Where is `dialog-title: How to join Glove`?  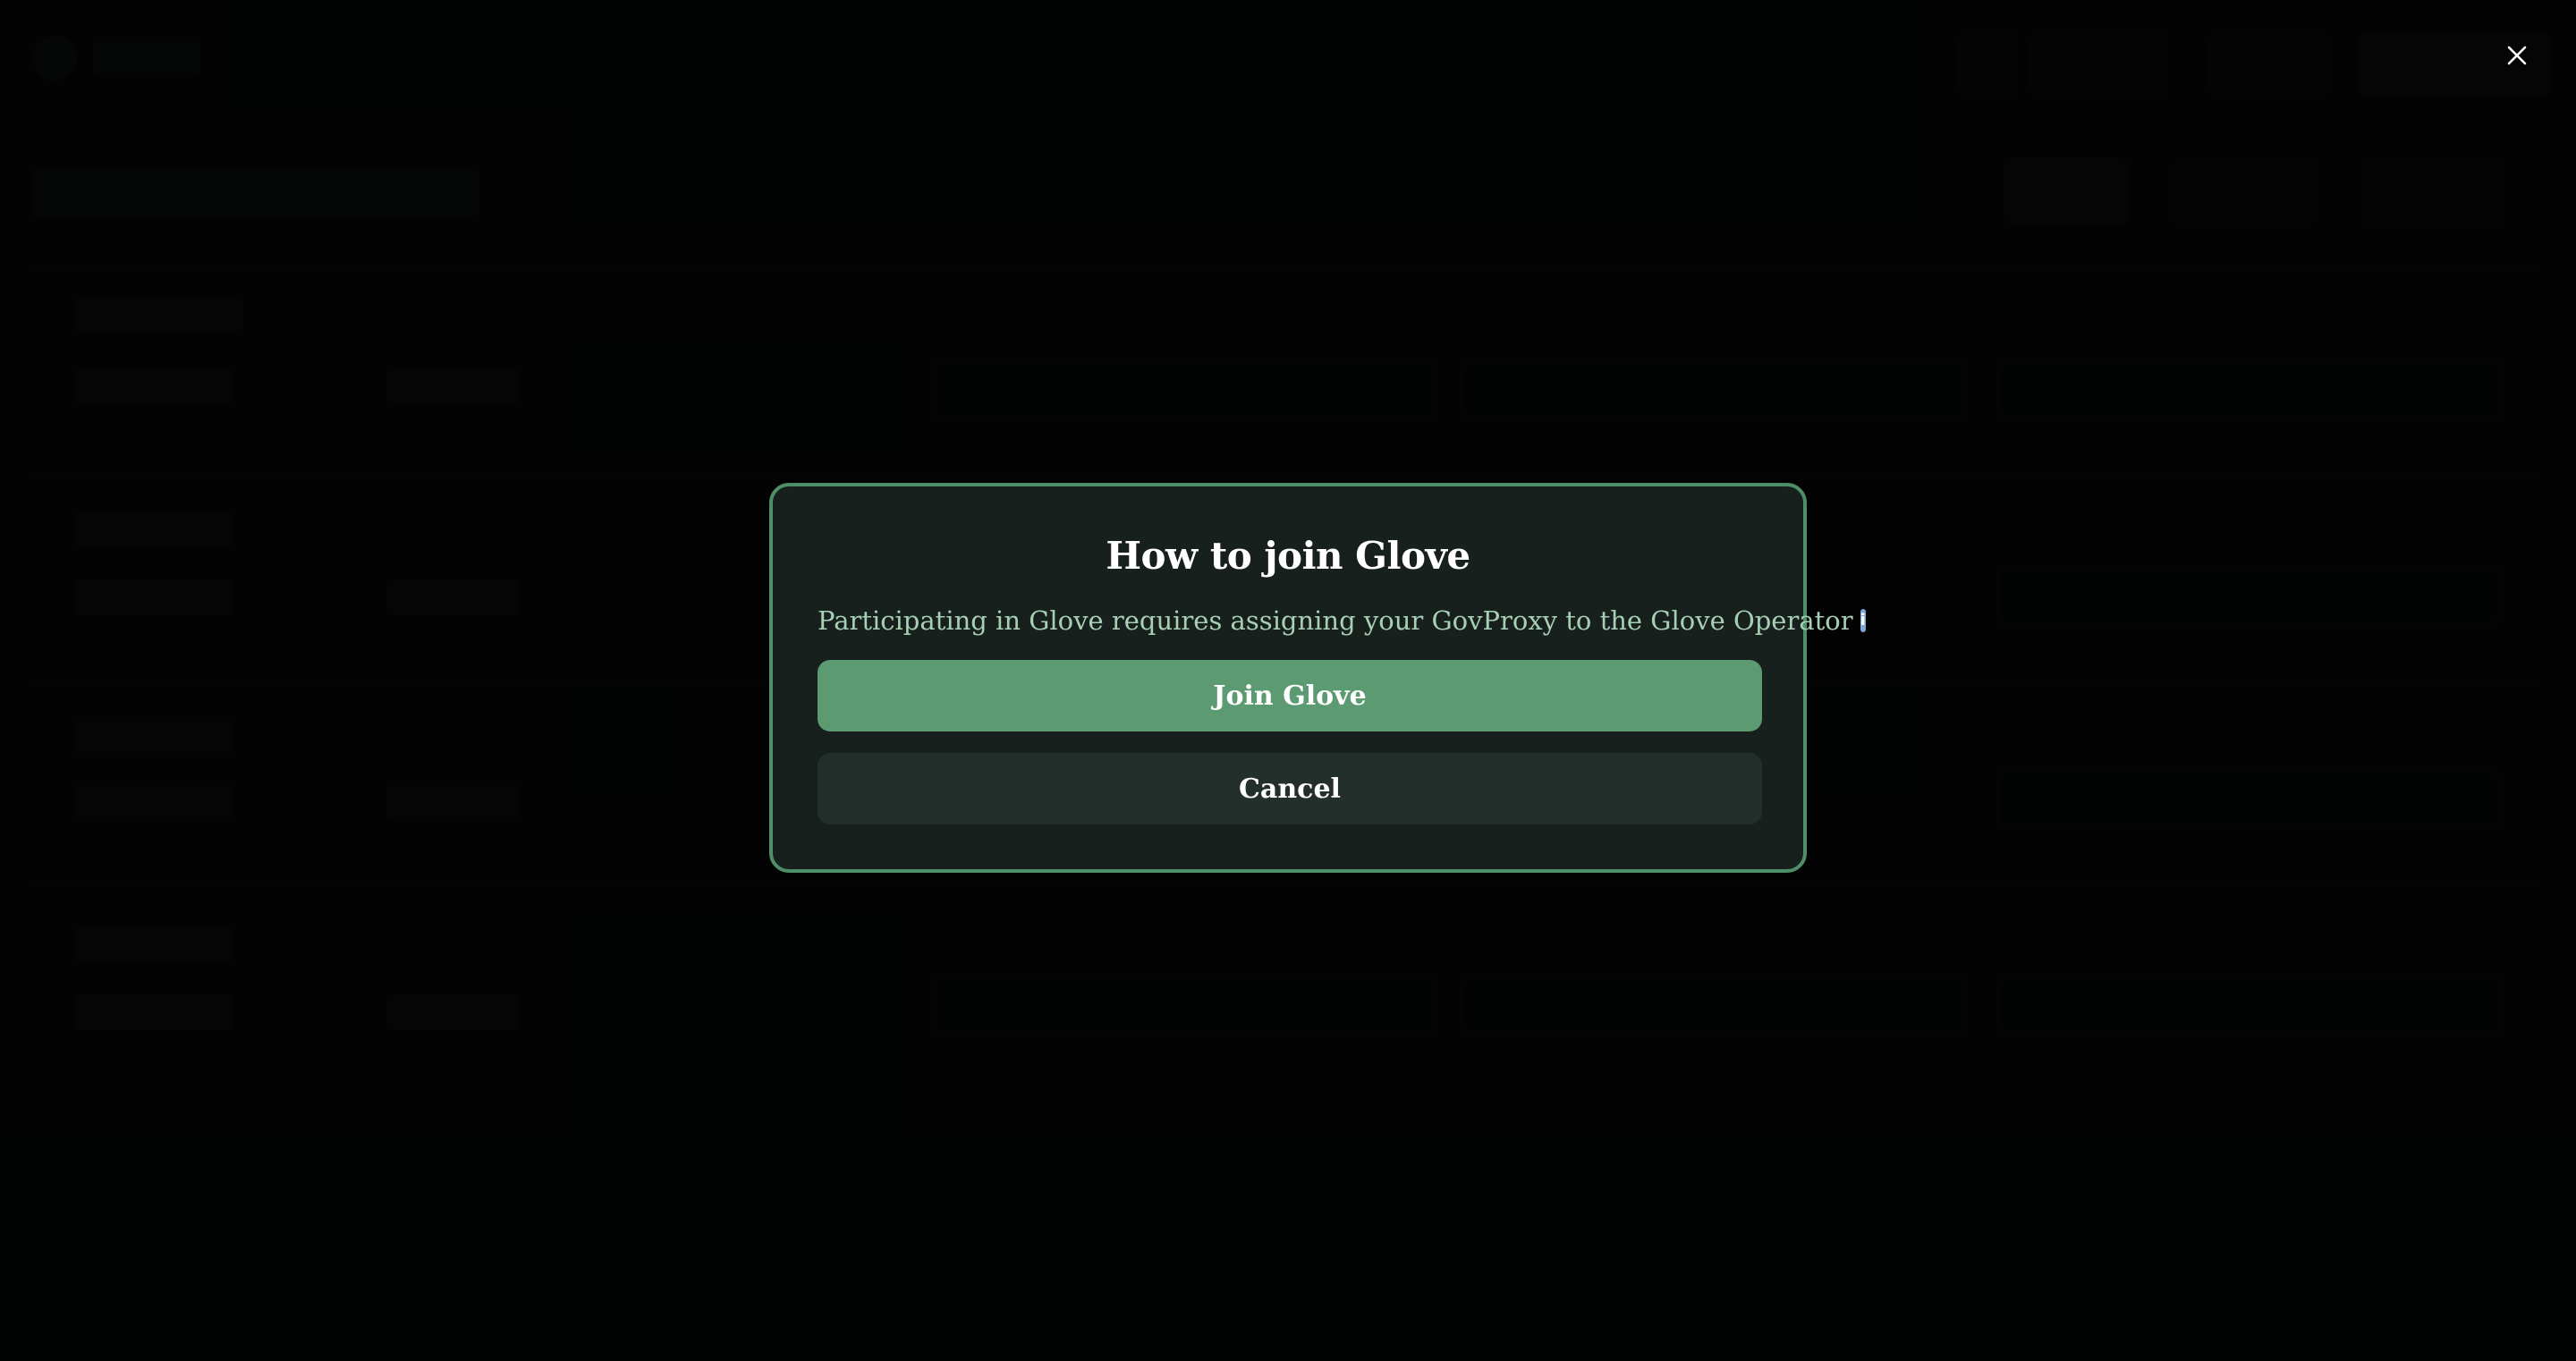
dialog-title: How to join Glove is located at coordinates (1288, 556).